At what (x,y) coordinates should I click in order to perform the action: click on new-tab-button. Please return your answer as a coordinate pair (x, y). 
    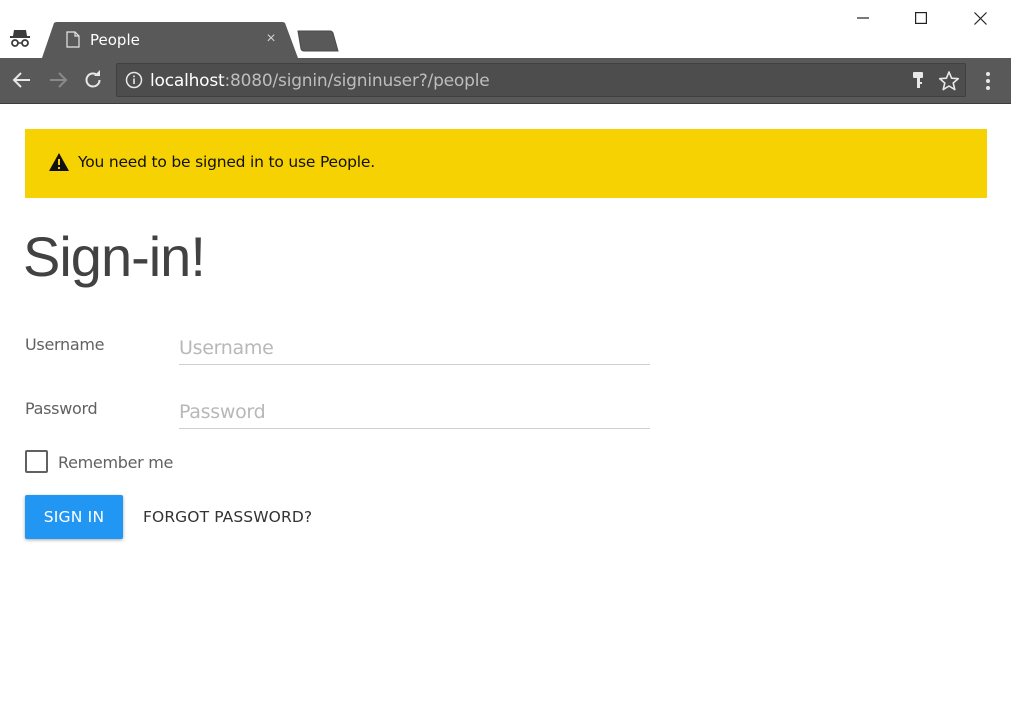
    Looking at the image, I should click on (318, 41).